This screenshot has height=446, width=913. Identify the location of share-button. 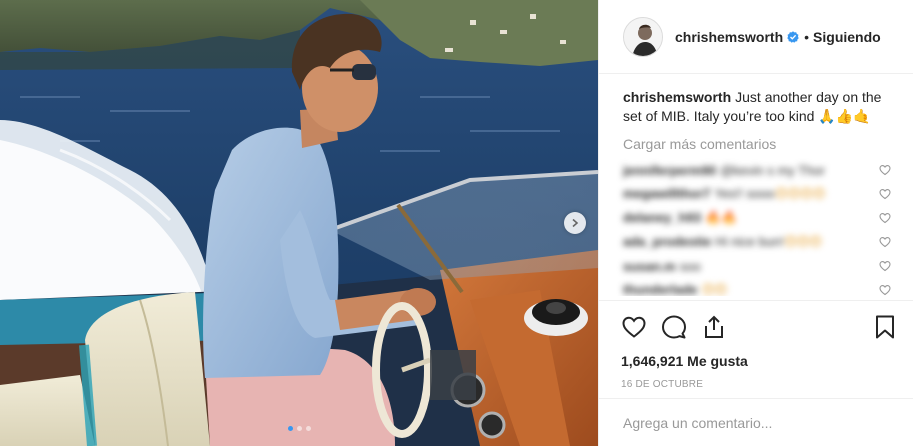
(714, 327).